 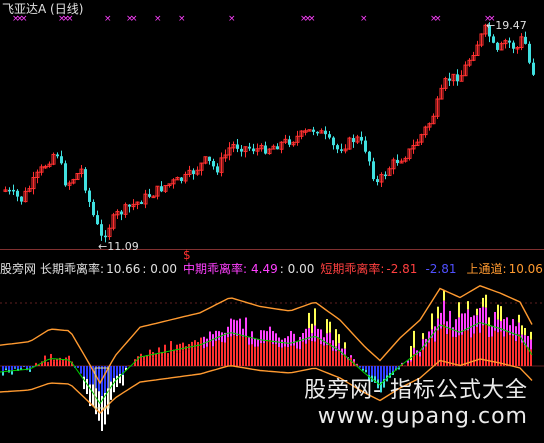 I want to click on negative-bar-white, so click(x=93, y=395).